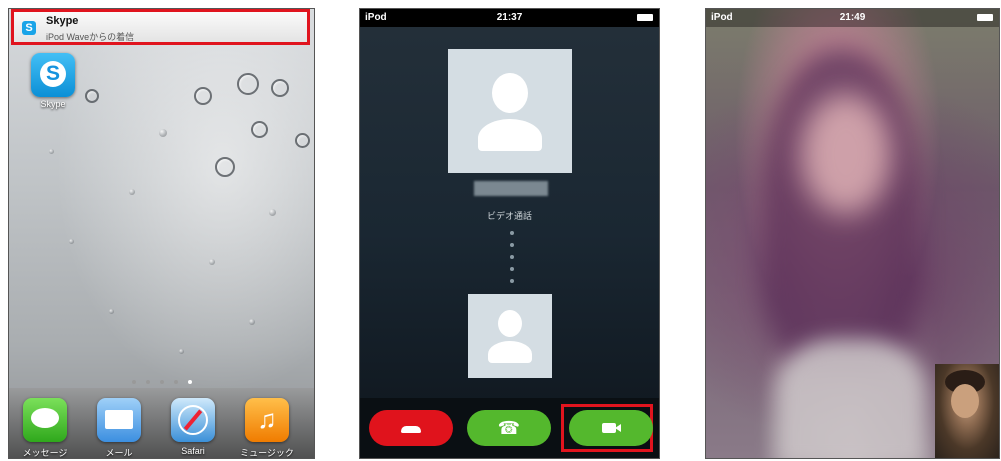 This screenshot has height=461, width=1001. I want to click on callee-avatar, so click(510, 111).